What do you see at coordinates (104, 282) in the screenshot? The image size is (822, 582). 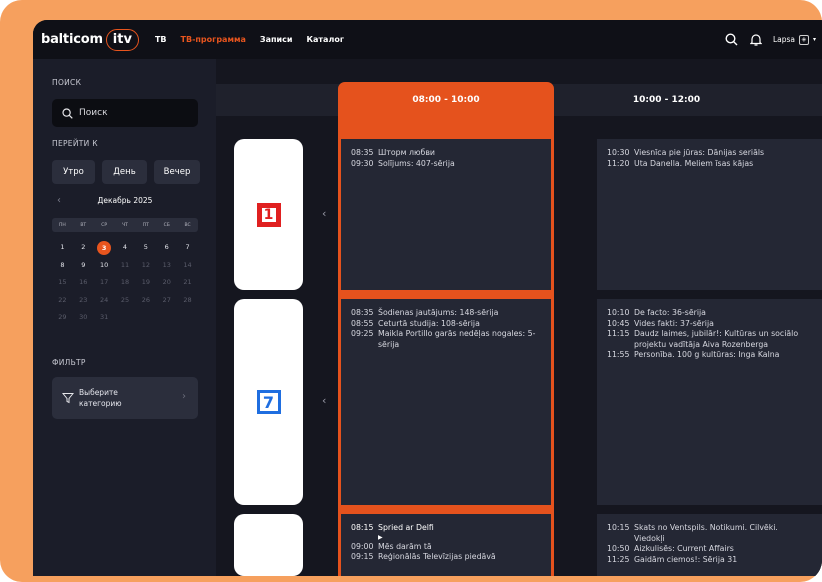 I see `calendar-day: 17` at bounding box center [104, 282].